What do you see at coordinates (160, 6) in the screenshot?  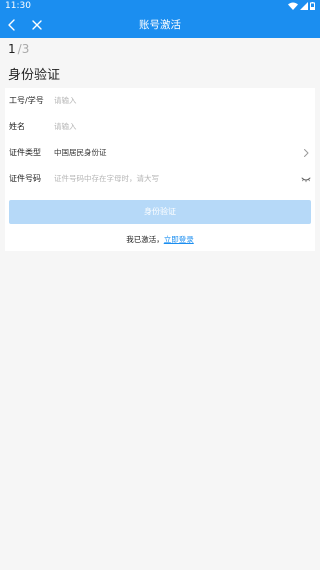 I see `status-bar: 11:30` at bounding box center [160, 6].